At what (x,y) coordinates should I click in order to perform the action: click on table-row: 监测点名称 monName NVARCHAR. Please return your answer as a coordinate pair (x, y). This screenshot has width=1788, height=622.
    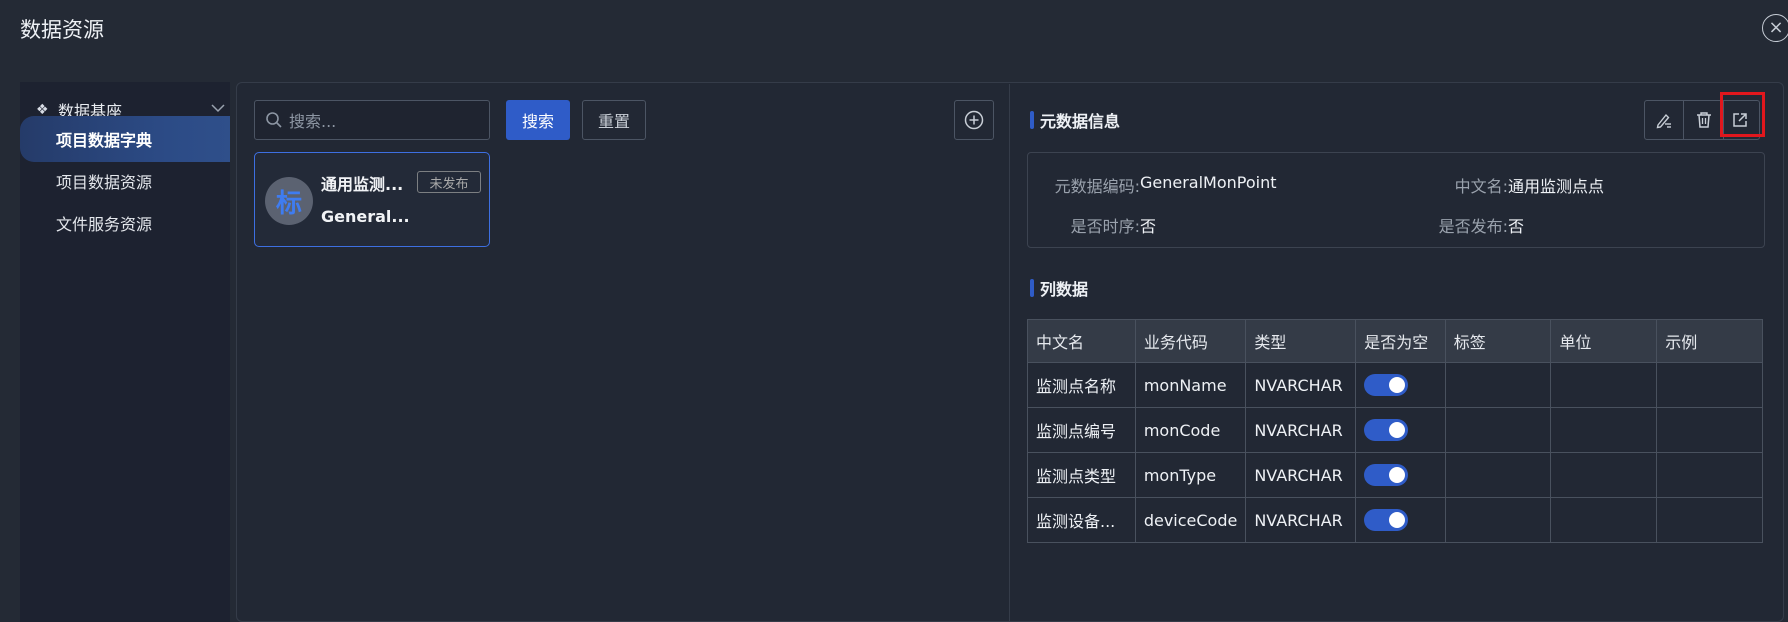
    Looking at the image, I should click on (1395, 385).